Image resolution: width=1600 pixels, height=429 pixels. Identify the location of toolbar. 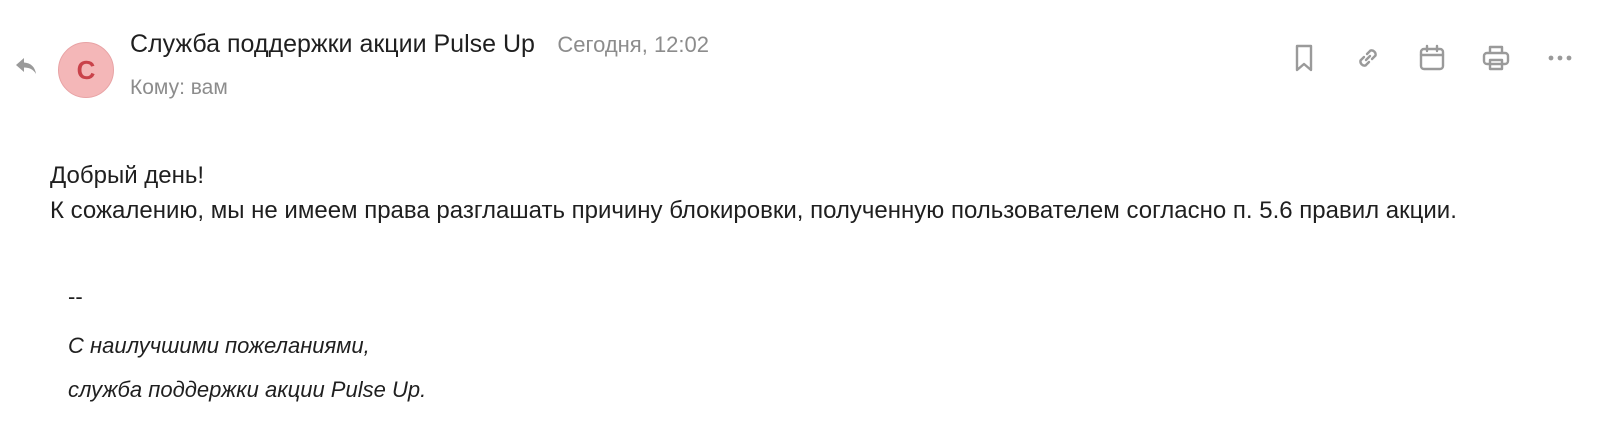
(1432, 58).